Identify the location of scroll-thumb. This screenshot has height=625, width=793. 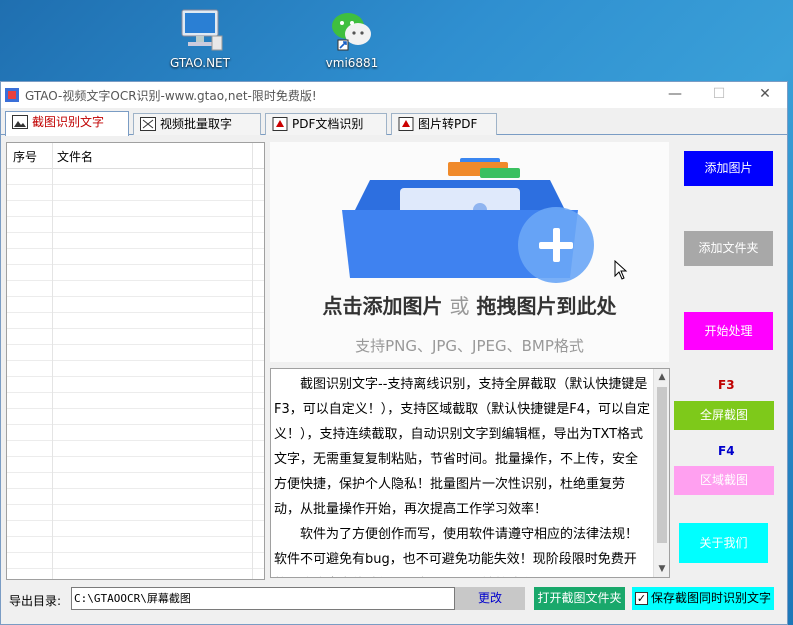
(662, 465).